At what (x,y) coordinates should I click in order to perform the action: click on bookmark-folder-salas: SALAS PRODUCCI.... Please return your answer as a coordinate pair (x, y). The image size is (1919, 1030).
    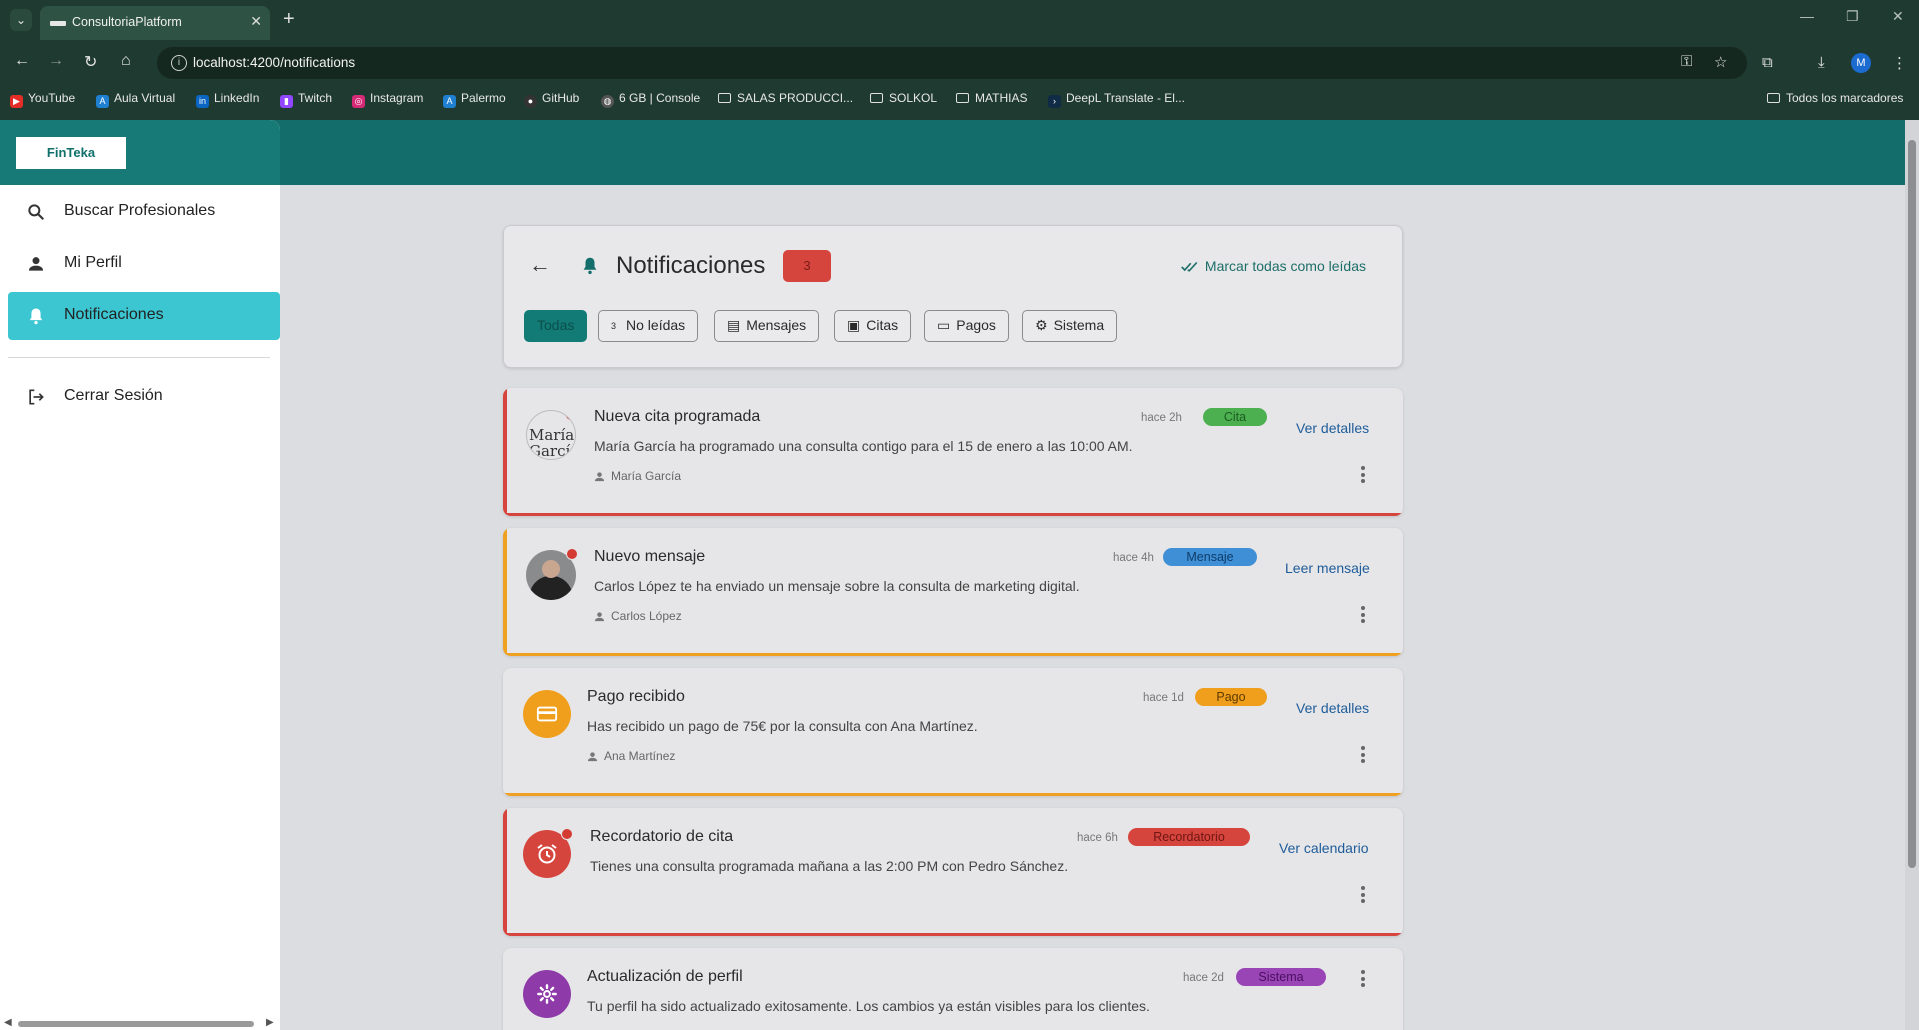
    Looking at the image, I should click on (785, 98).